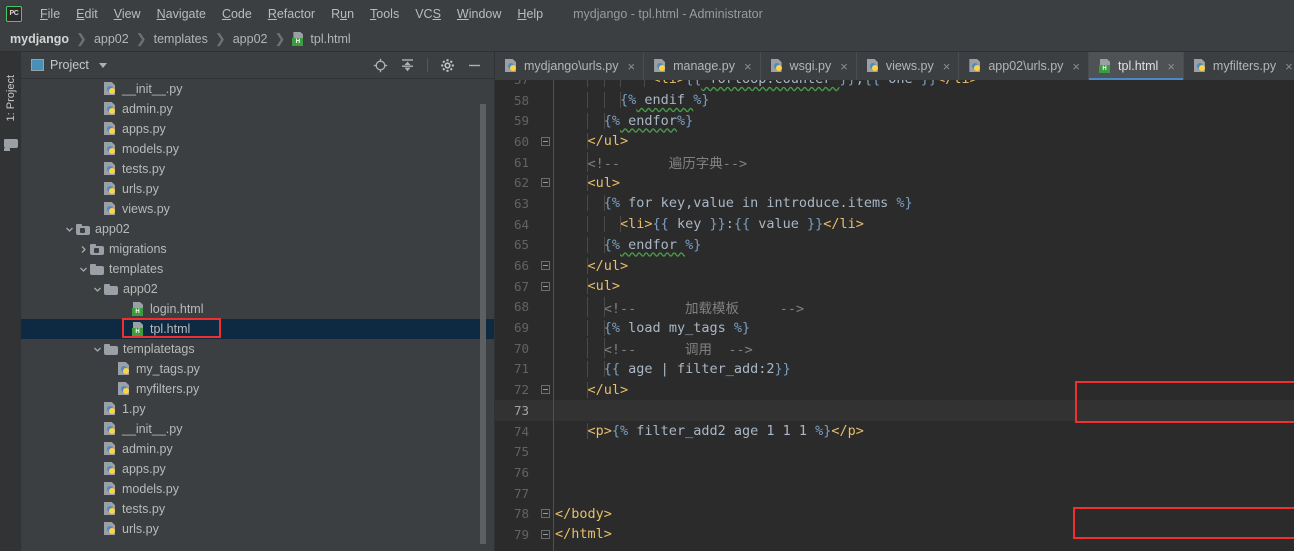 This screenshot has height=551, width=1294. What do you see at coordinates (894, 410) in the screenshot?
I see `code-line: 73` at bounding box center [894, 410].